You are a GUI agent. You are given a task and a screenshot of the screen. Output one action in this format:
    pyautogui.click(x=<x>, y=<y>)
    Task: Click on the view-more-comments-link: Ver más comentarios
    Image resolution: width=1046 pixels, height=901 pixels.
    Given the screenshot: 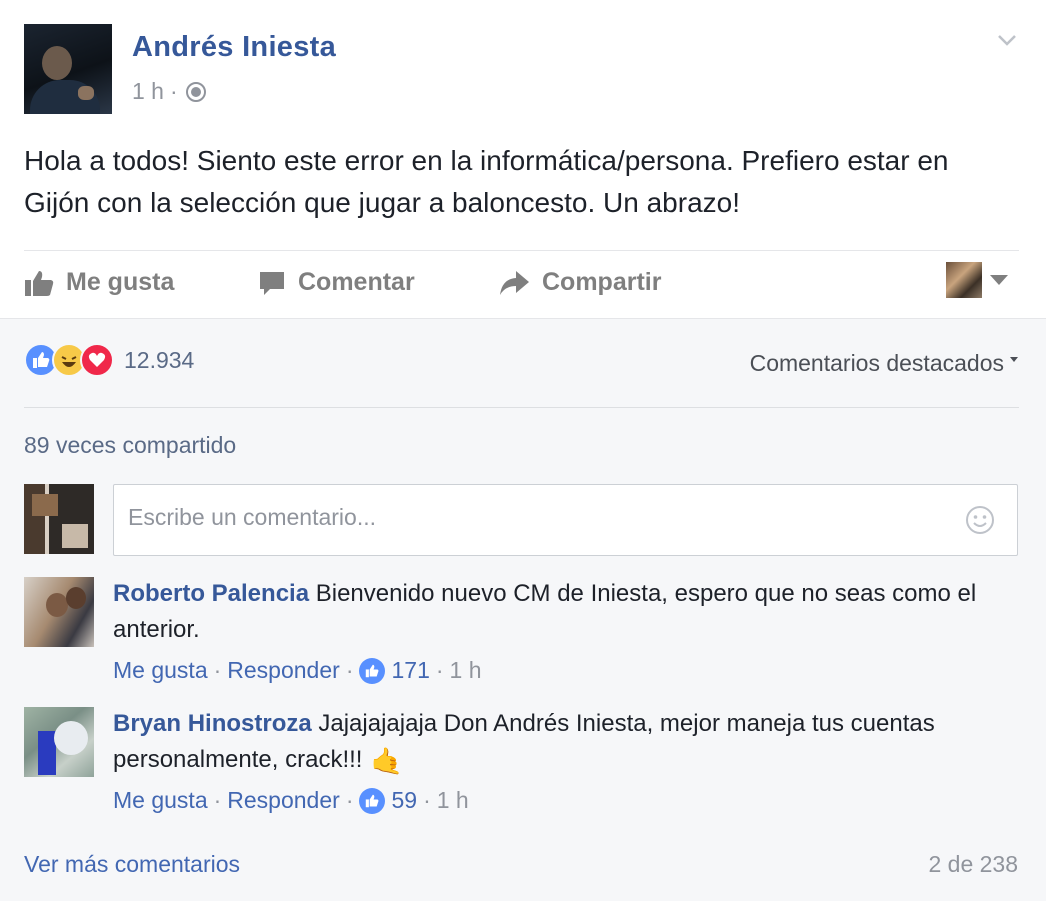 What is the action you would take?
    pyautogui.click(x=132, y=864)
    